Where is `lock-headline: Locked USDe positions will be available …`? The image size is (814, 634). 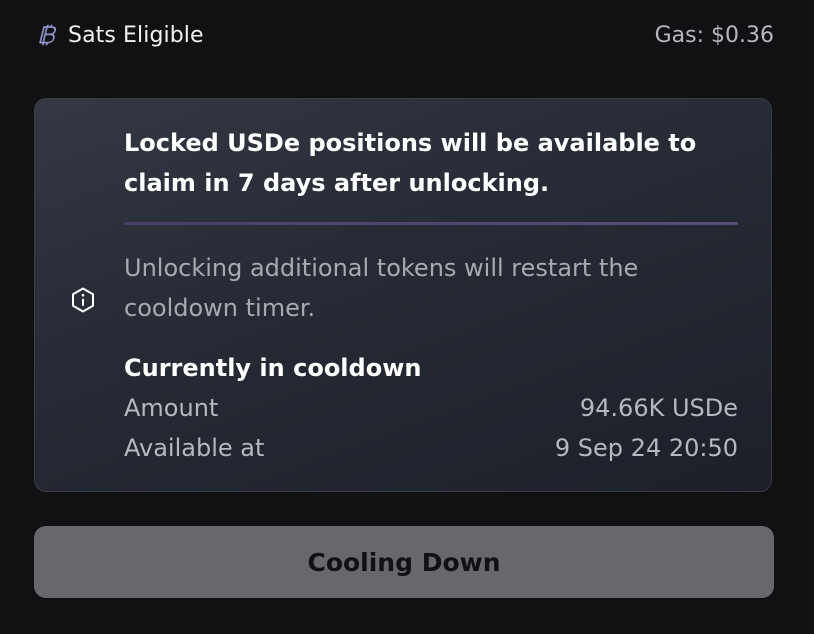
lock-headline: Locked USDe positions will be available … is located at coordinates (410, 163).